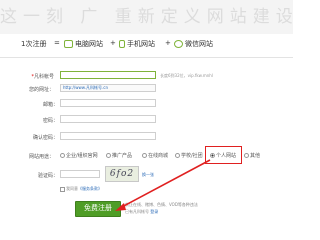 The image size is (320, 240). I want to click on arrow-shaft, so click(165, 184).